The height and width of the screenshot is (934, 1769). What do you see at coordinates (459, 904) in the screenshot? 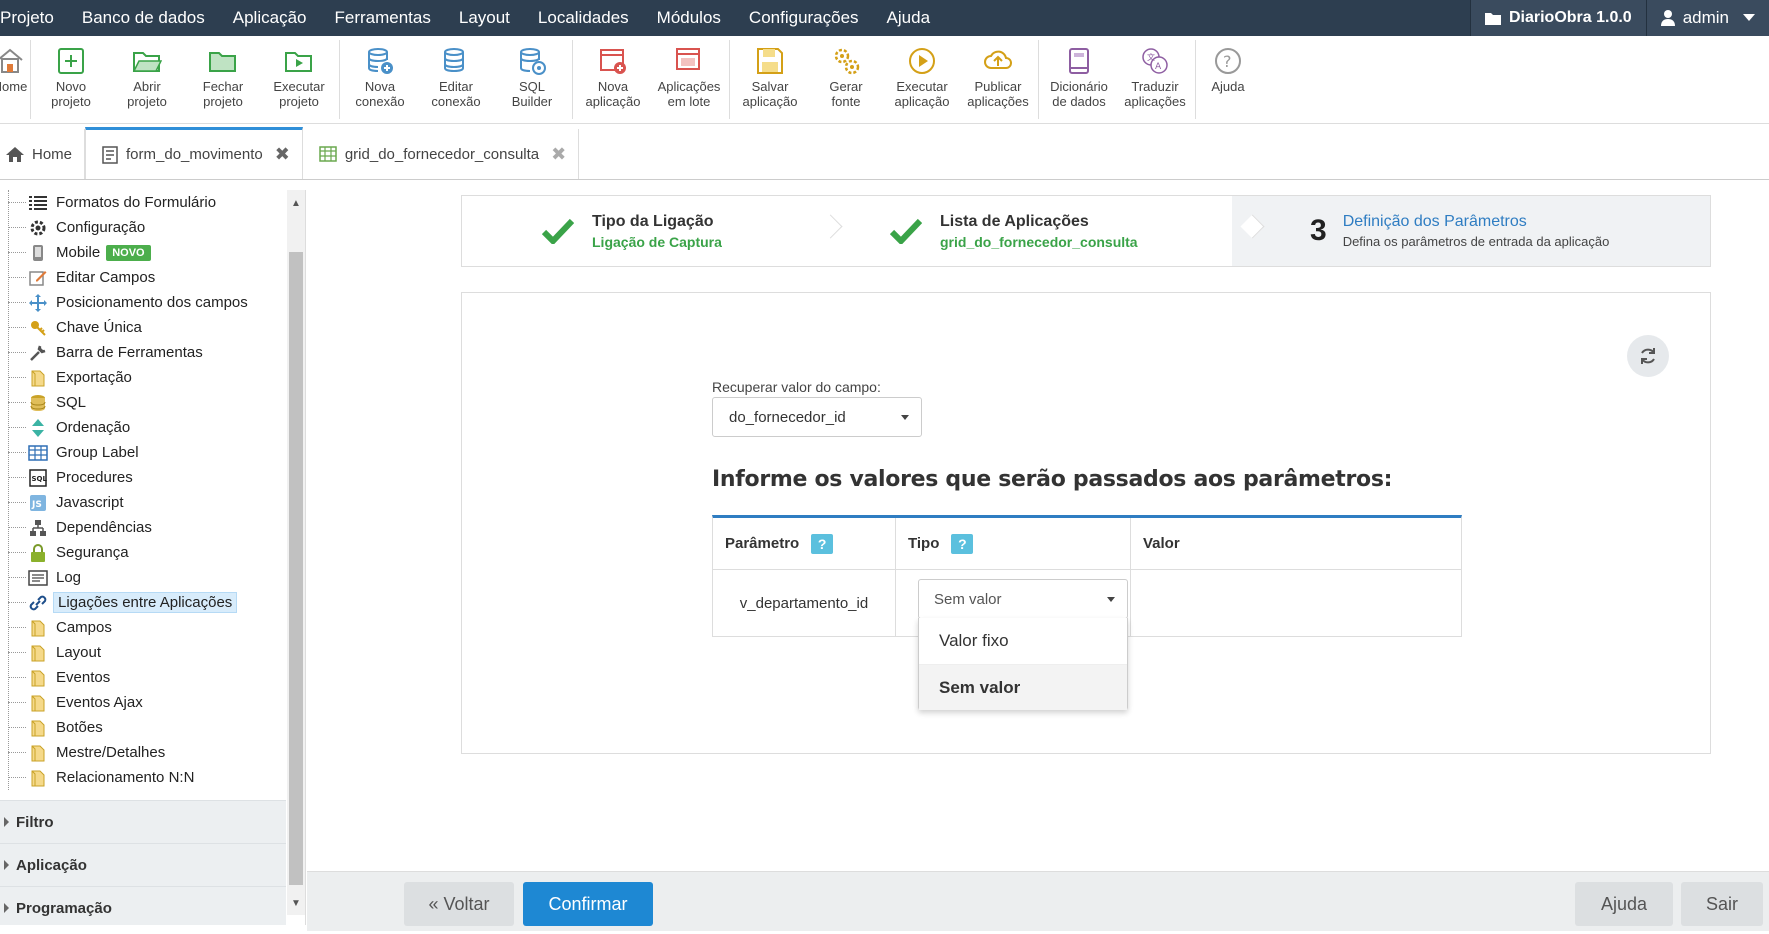
I see `voltar-button: « Voltar` at bounding box center [459, 904].